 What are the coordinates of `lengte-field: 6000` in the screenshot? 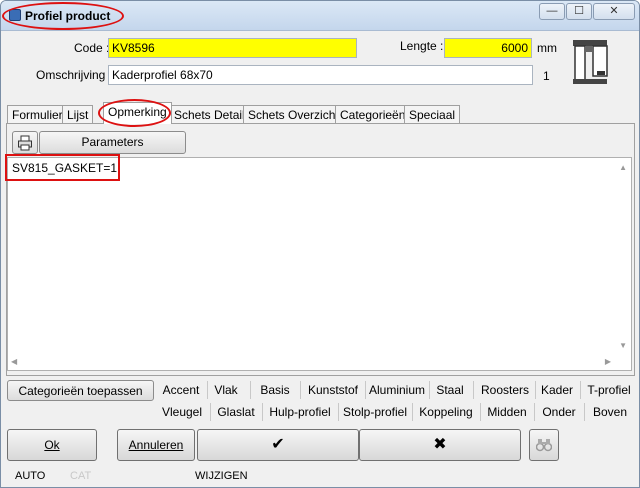 It's located at (488, 48).